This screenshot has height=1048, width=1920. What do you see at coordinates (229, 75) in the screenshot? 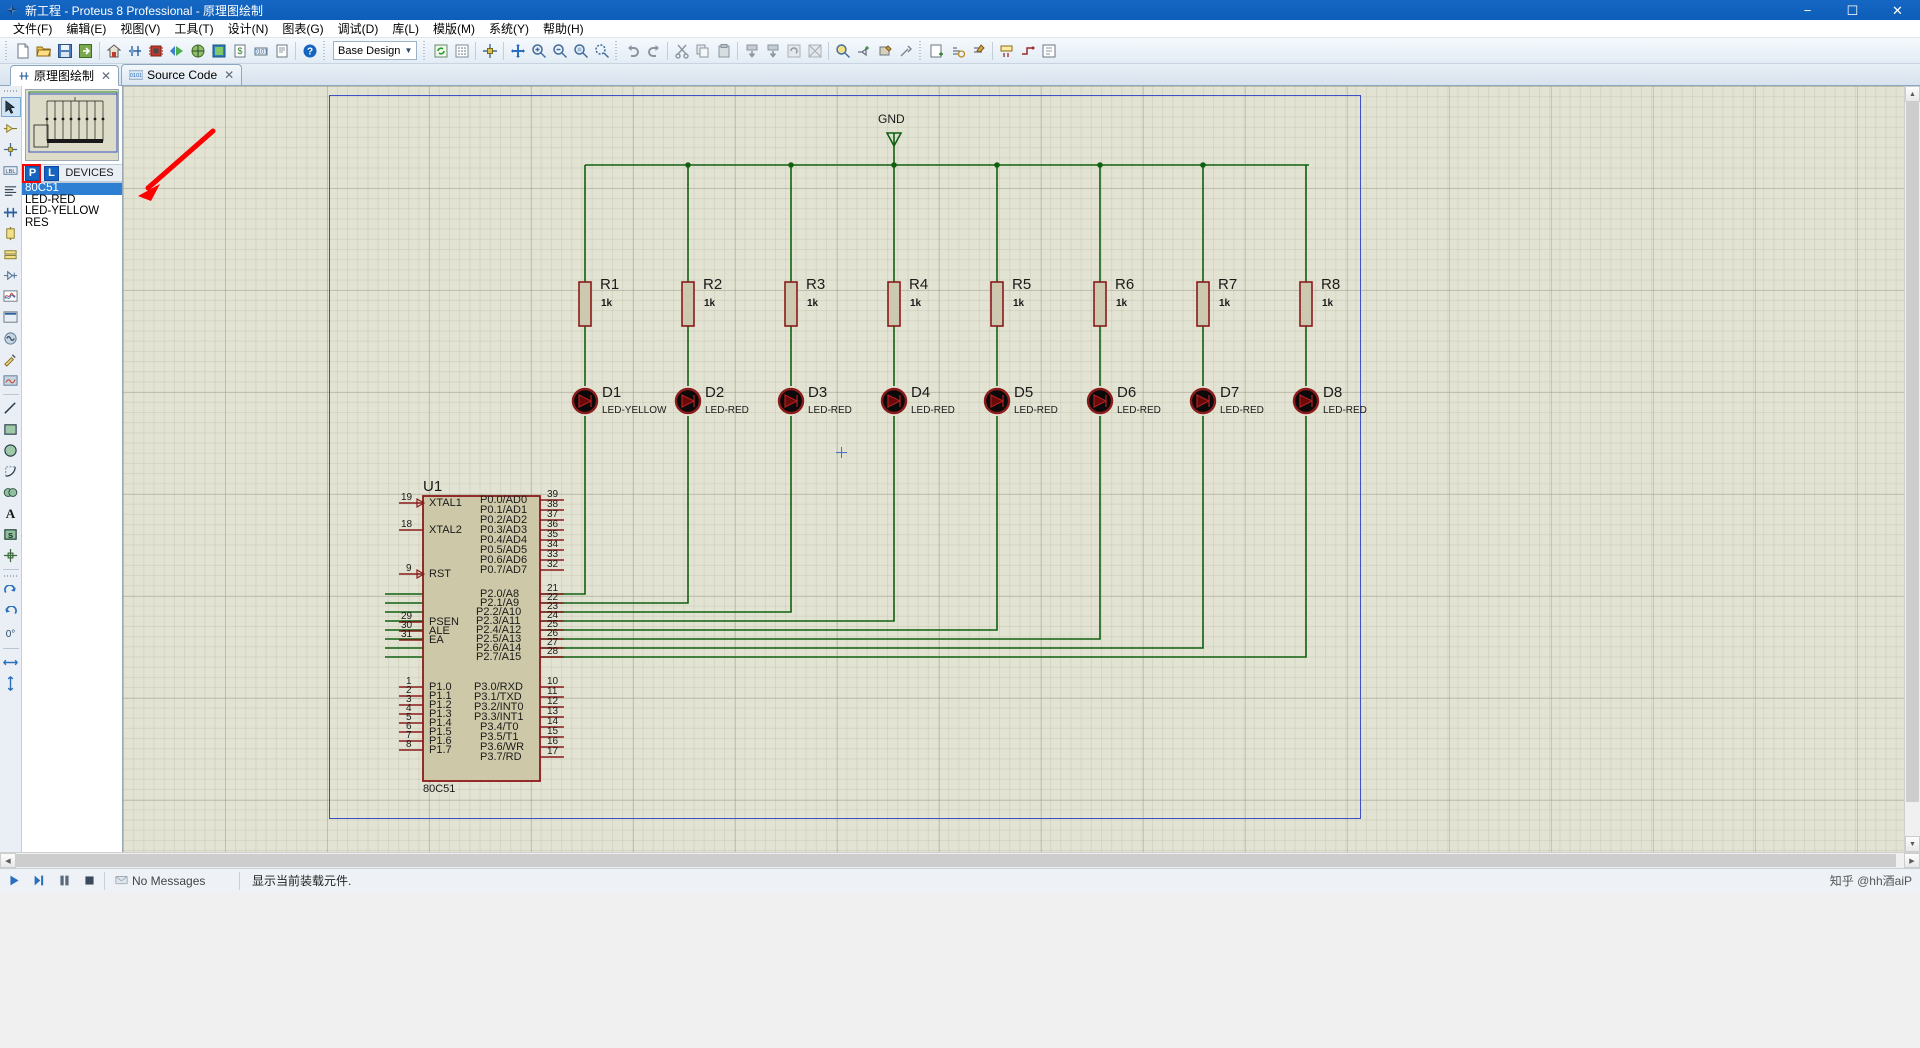
I see `tab-source-code-close: ✕` at bounding box center [229, 75].